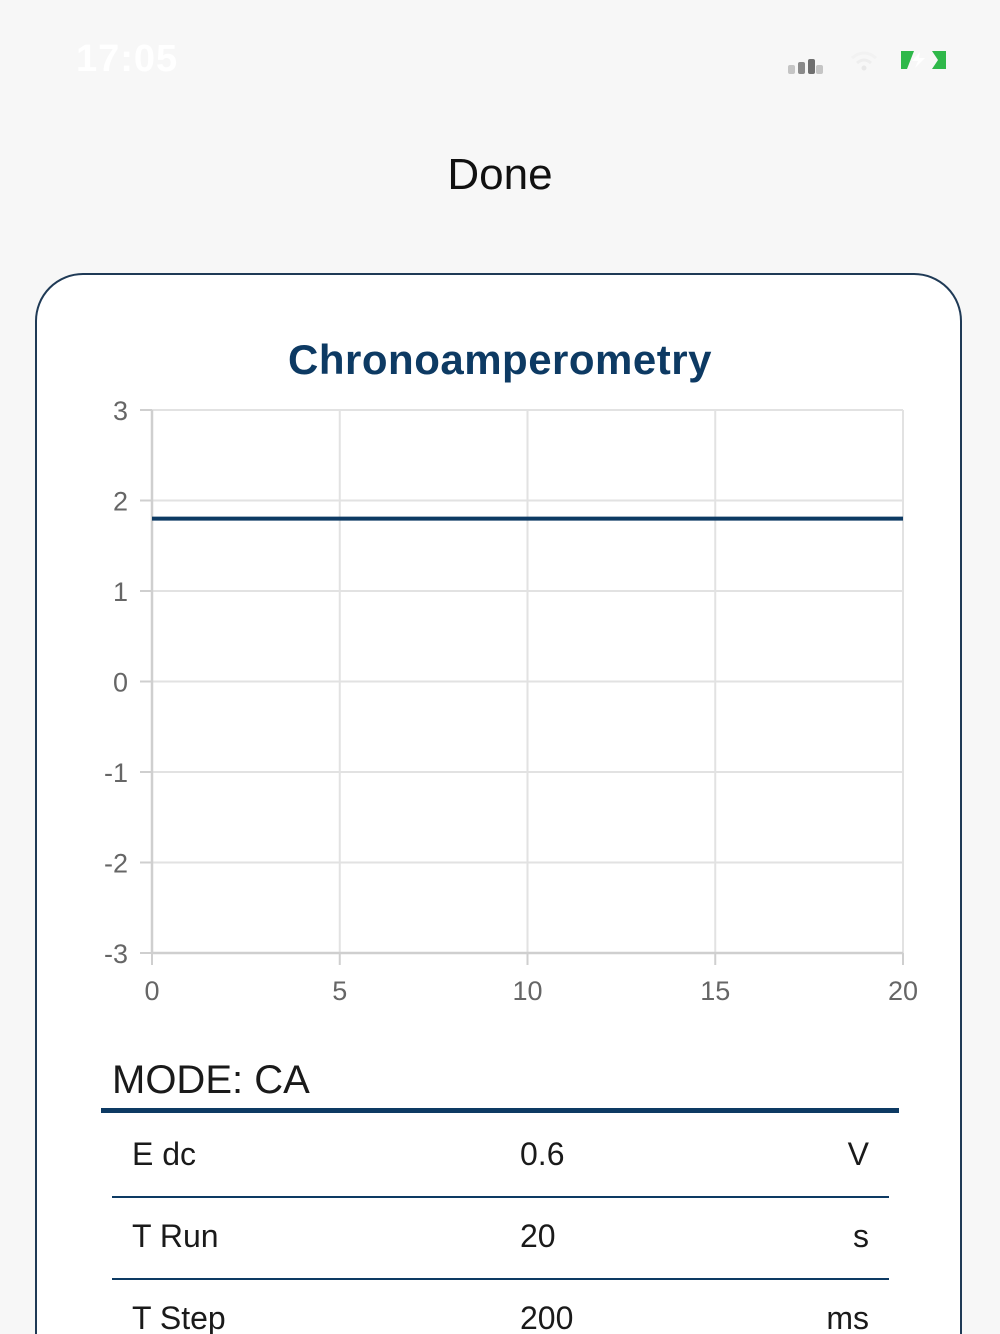  Describe the element at coordinates (500, 1110) in the screenshot. I see `mode-divider` at that location.